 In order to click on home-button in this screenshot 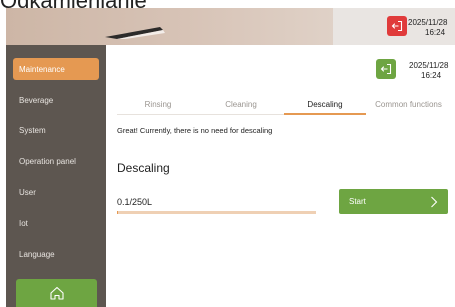, I will do `click(56, 293)`.